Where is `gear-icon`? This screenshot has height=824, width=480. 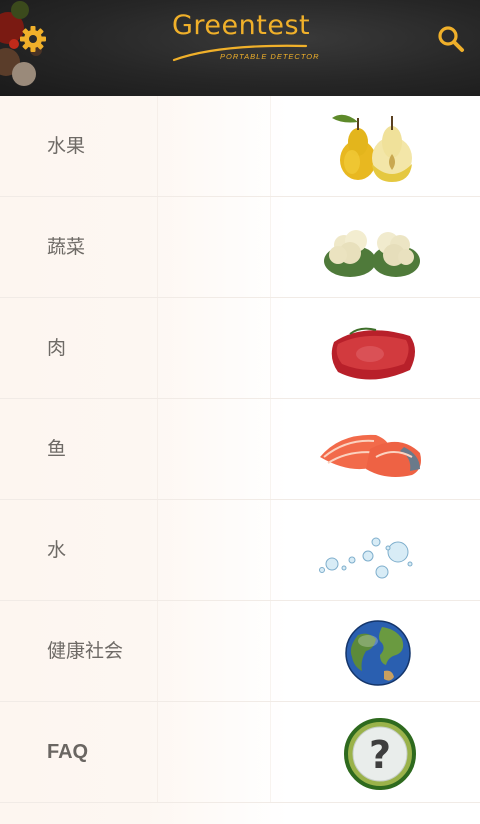 gear-icon is located at coordinates (33, 39).